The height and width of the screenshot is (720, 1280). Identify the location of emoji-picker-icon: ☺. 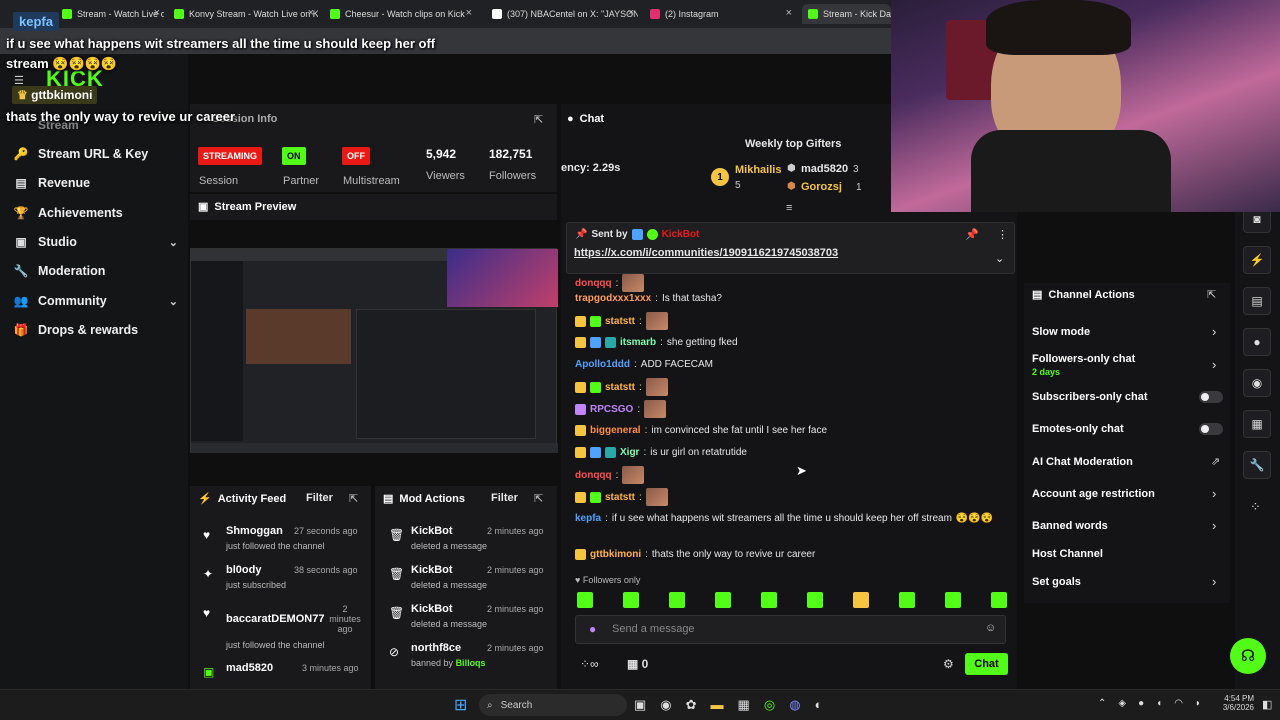
(990, 628).